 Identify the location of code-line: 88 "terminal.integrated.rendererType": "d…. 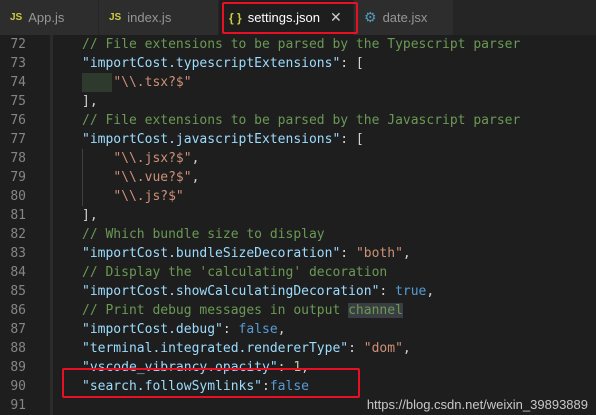
(298, 348).